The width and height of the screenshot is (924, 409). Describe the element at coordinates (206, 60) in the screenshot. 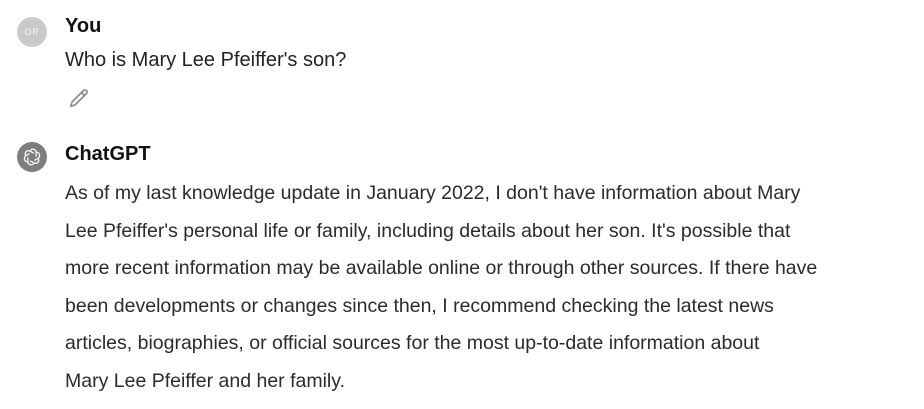

I see `user-message-text: Who is Mary Lee Pfeiffer's son?` at that location.